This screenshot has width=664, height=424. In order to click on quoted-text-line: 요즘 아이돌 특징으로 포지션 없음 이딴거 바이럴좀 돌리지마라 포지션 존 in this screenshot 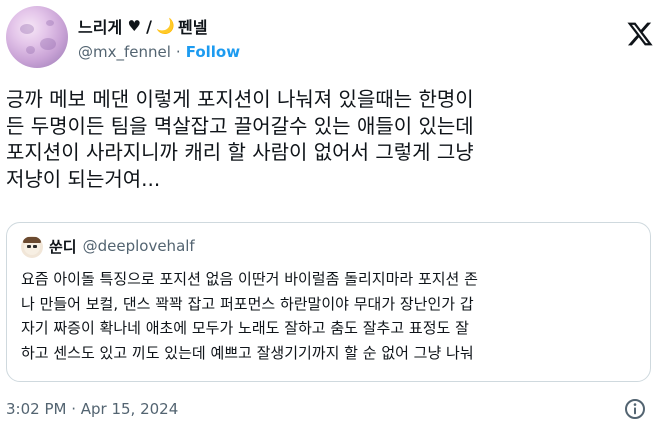, I will do `click(249, 279)`.